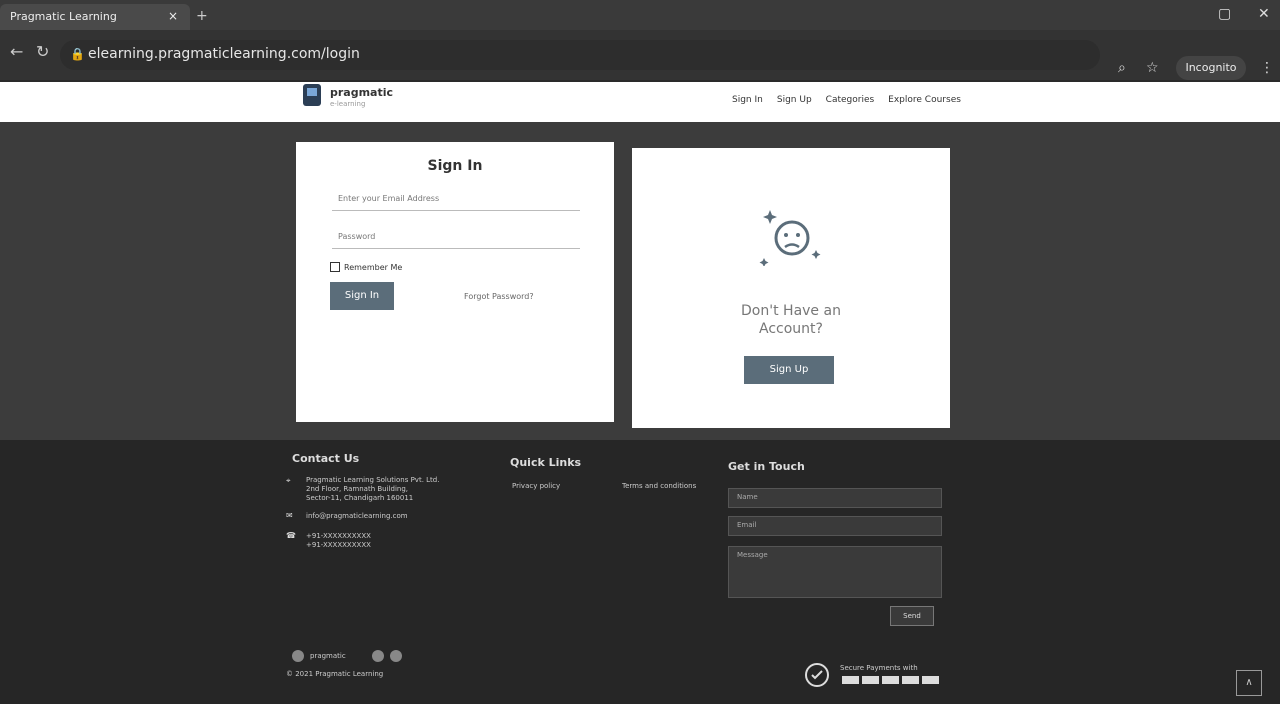 The height and width of the screenshot is (704, 1280). Describe the element at coordinates (924, 100) in the screenshot. I see `nav-explore-courses: Explore Courses` at that location.